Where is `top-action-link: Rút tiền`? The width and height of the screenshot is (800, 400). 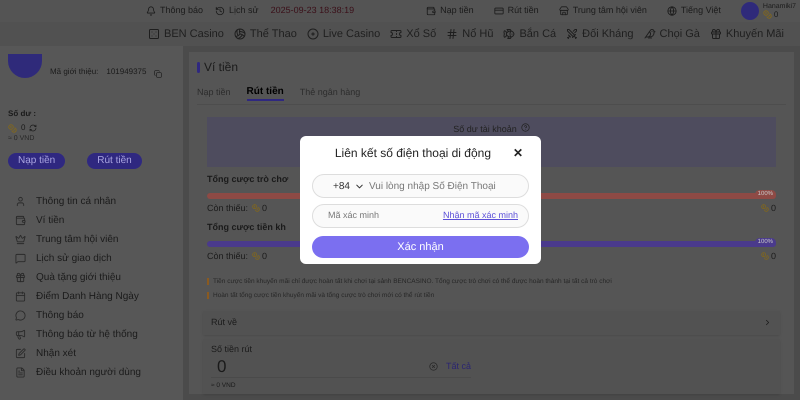
top-action-link: Rút tiền is located at coordinates (516, 11).